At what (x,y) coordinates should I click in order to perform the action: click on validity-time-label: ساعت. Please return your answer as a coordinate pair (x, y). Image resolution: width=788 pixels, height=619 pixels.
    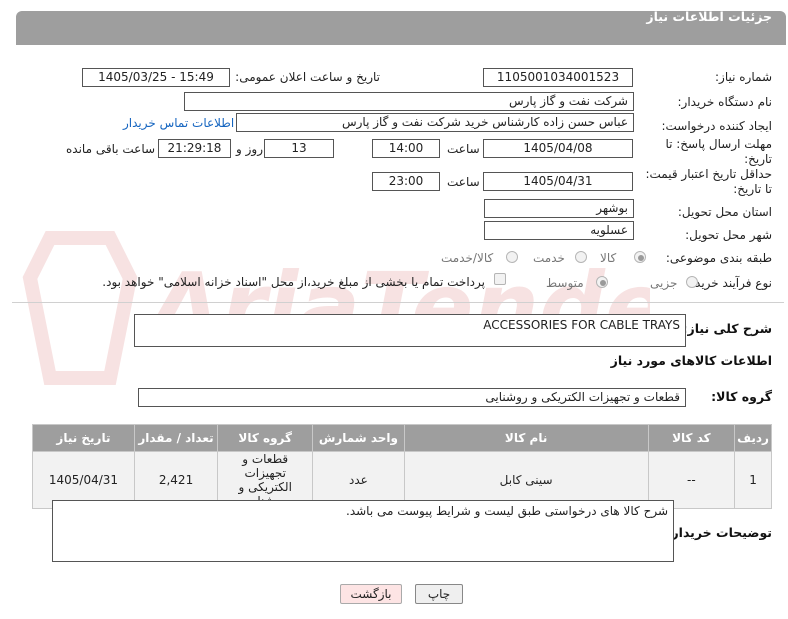
    Looking at the image, I should click on (463, 182).